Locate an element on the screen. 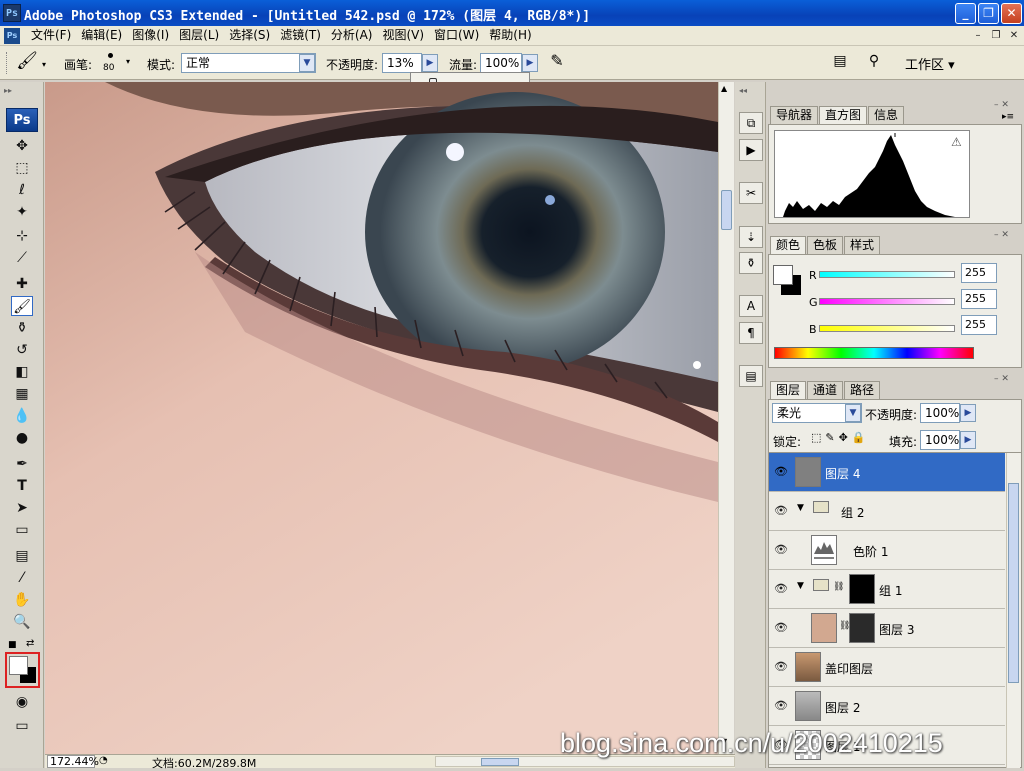  clone-stamp-tool-icon: ⚱ is located at coordinates (22, 328).